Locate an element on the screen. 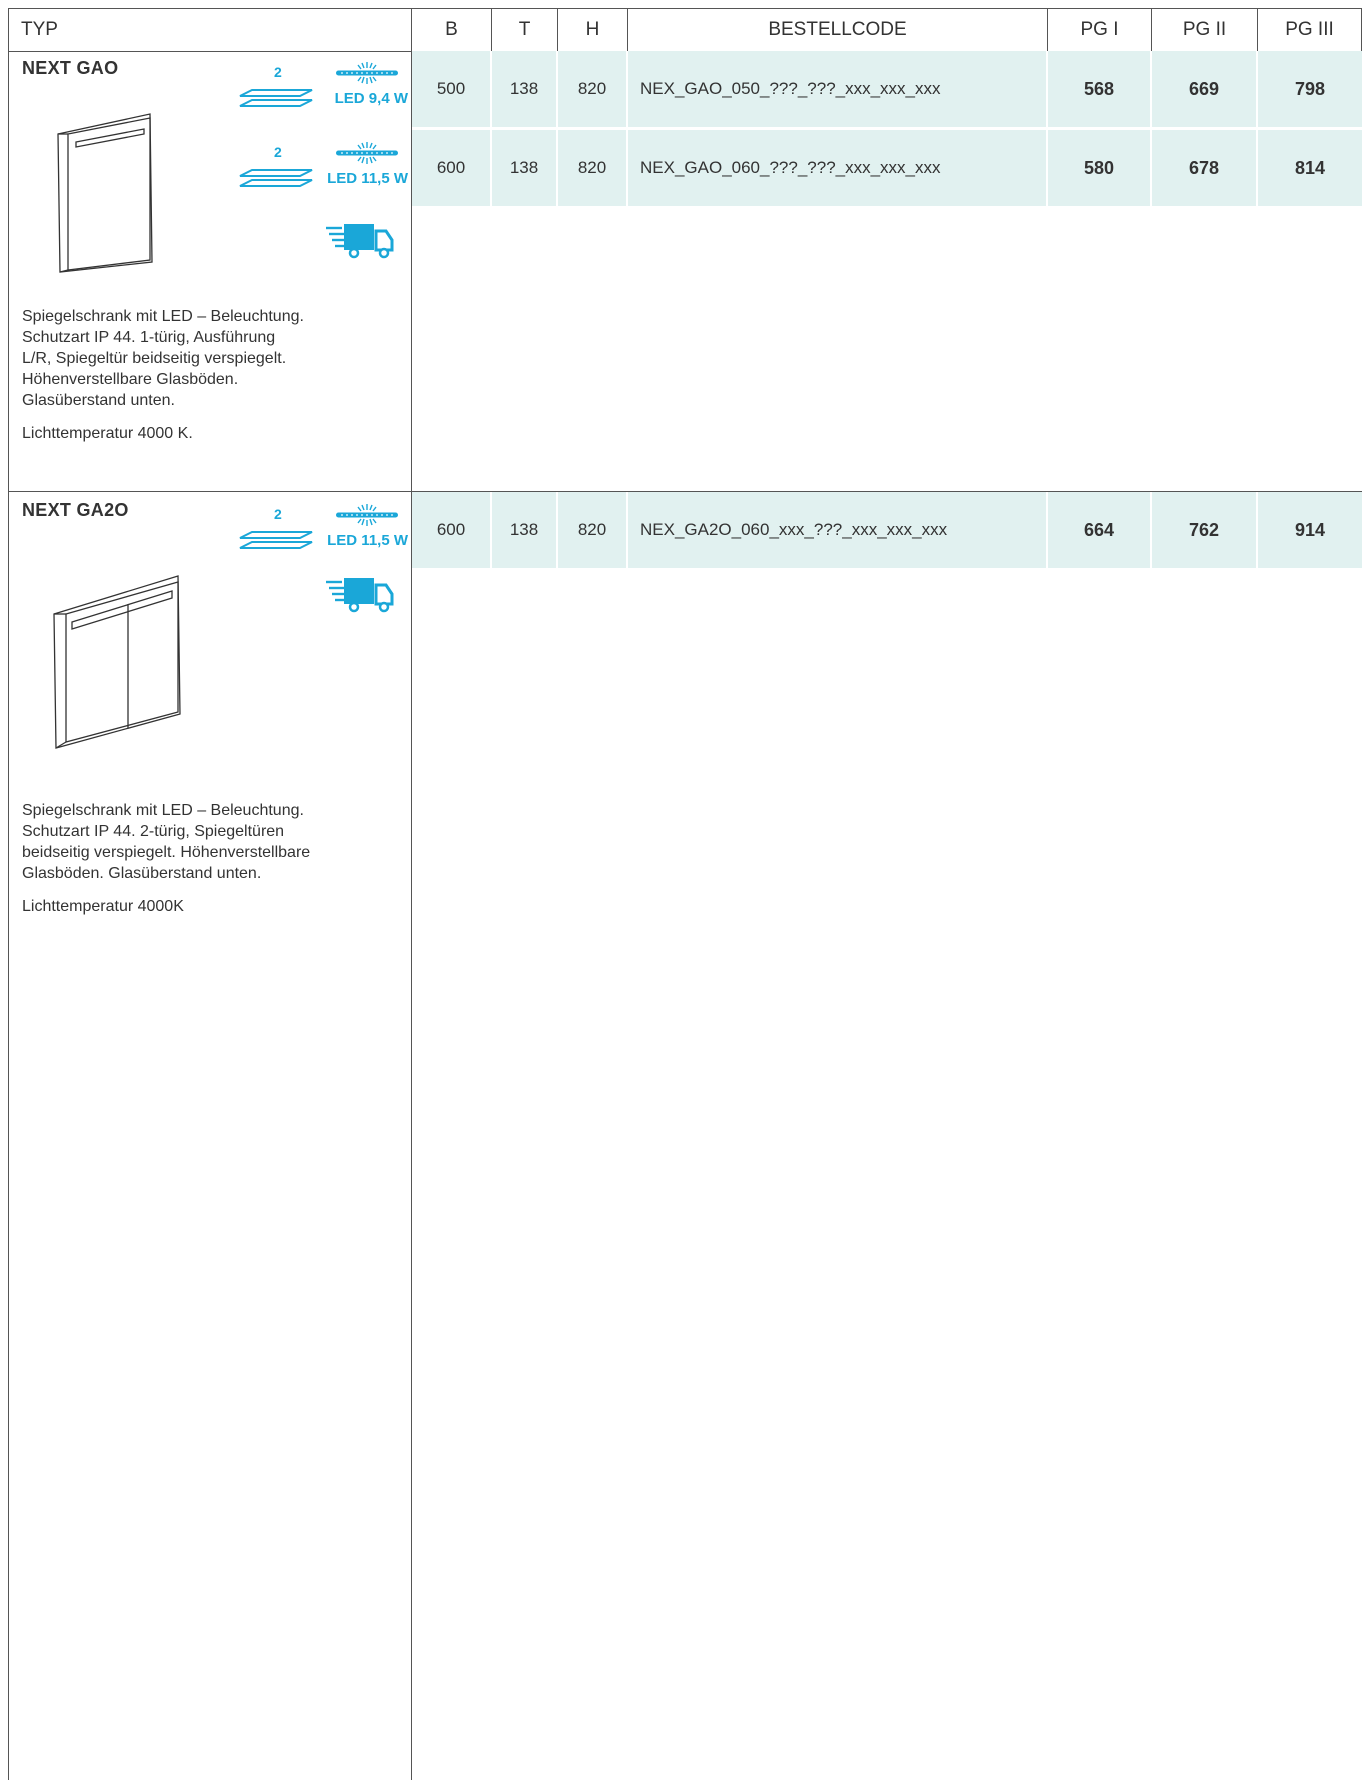 The height and width of the screenshot is (1780, 1364). description-line: L/R, Spiegeltür beidseitig verspiegelt. is located at coordinates (154, 358).